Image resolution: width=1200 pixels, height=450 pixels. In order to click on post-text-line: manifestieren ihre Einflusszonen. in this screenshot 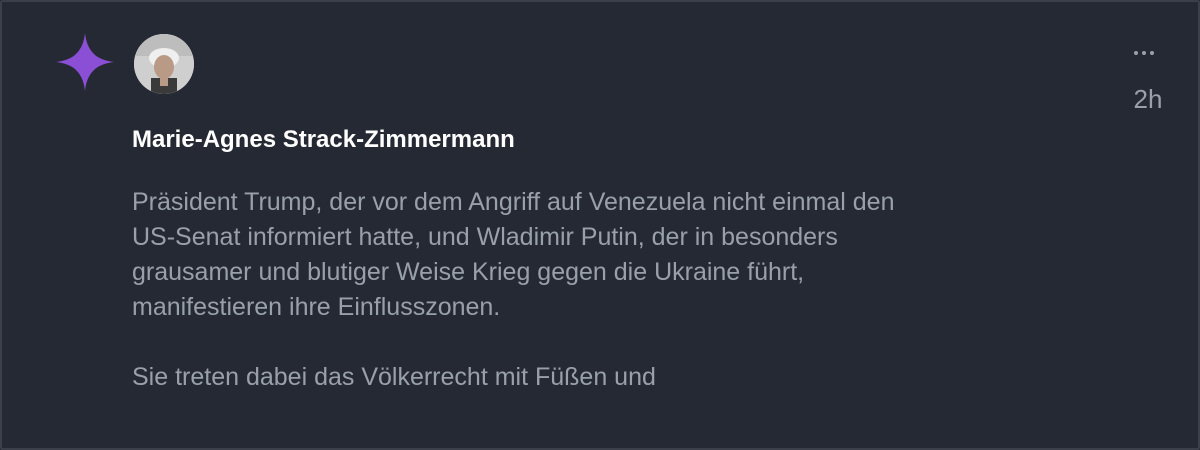, I will do `click(316, 307)`.